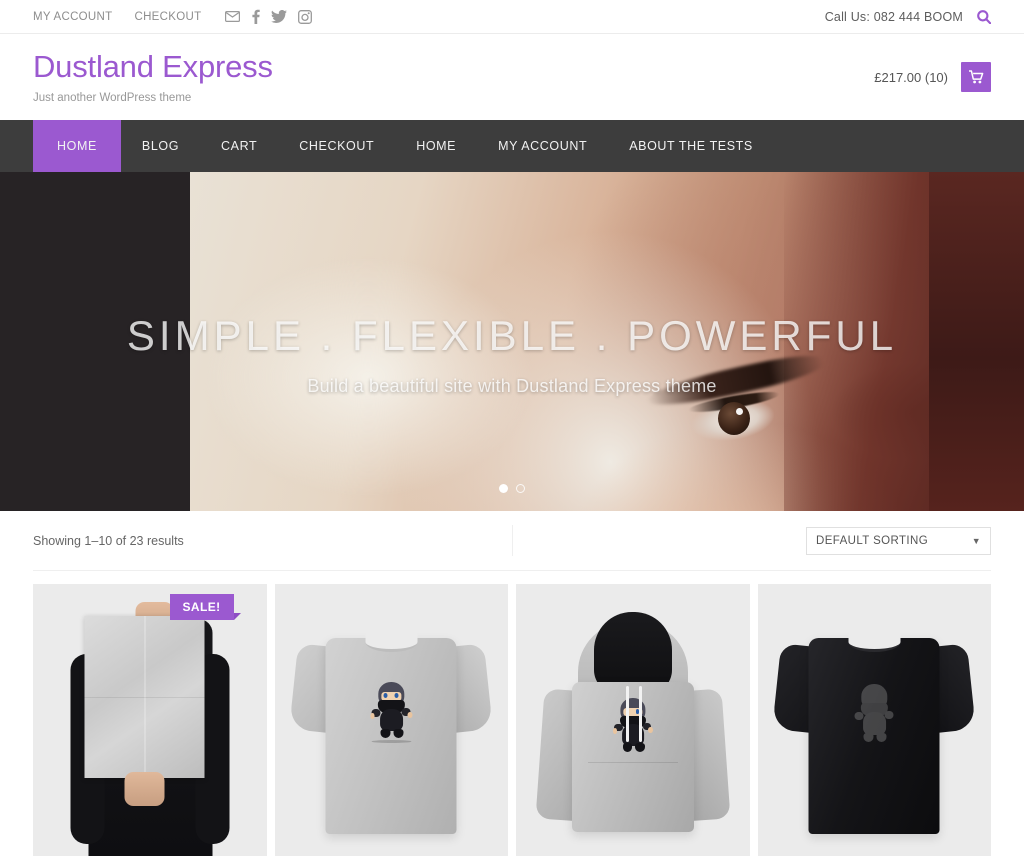 The height and width of the screenshot is (856, 1024). I want to click on email-icon, so click(233, 16).